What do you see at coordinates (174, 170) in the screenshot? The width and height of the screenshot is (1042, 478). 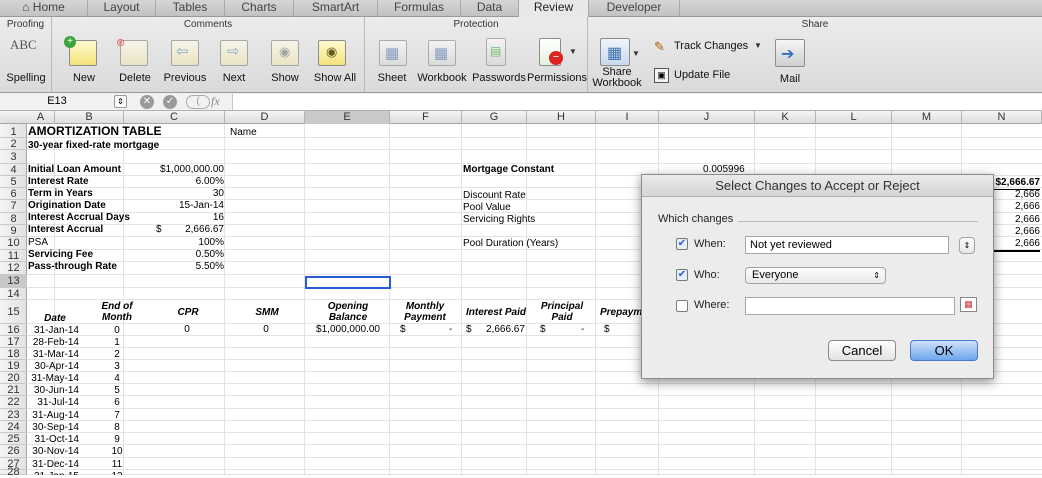 I see `input-value: $1,000,000.00` at bounding box center [174, 170].